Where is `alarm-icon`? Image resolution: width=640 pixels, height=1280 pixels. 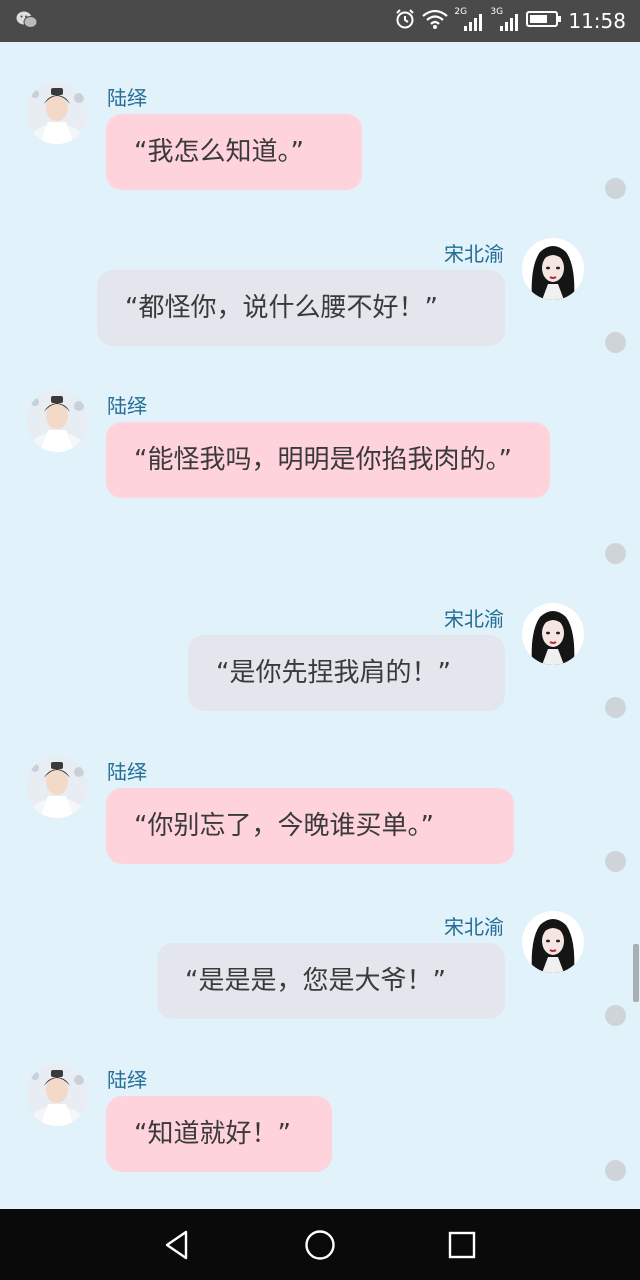 alarm-icon is located at coordinates (405, 21).